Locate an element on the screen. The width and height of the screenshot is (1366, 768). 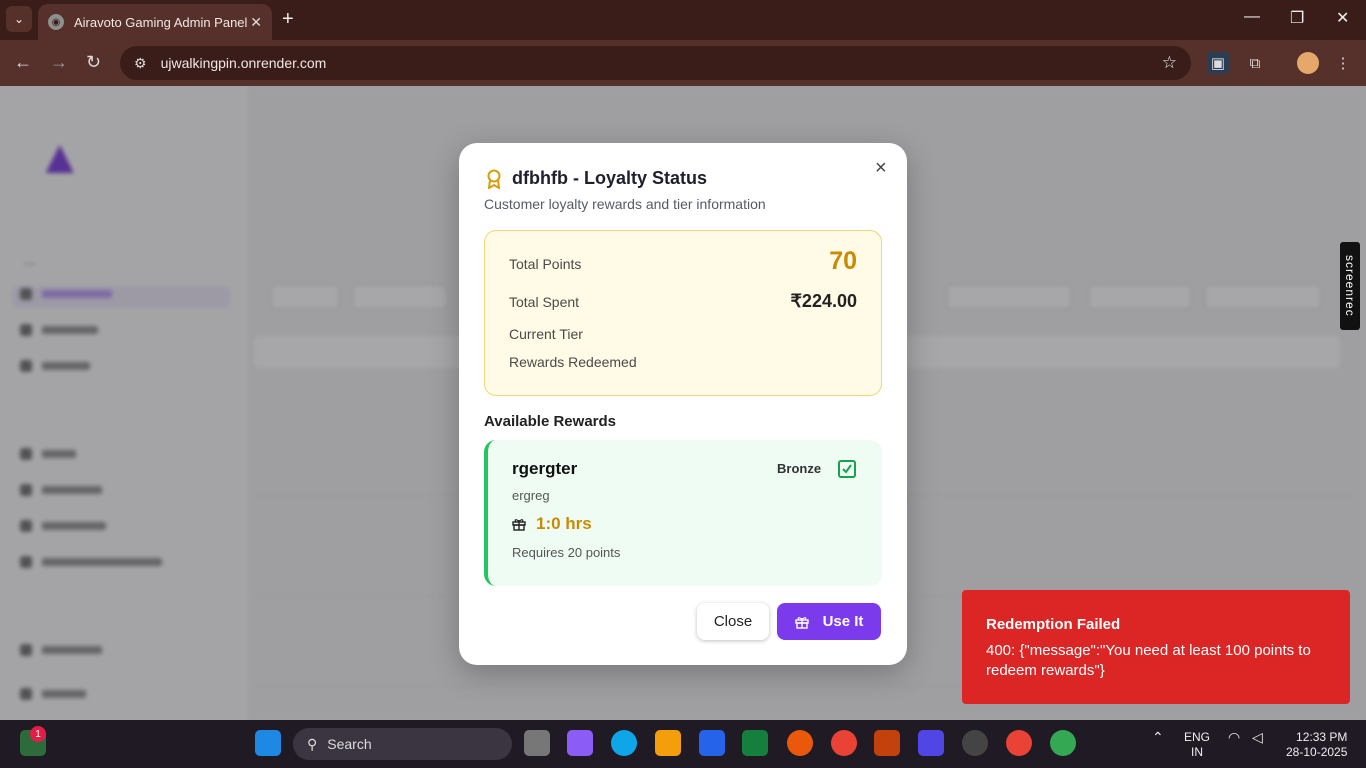
screenrec-widget: screenrec is located at coordinates (1350, 286).